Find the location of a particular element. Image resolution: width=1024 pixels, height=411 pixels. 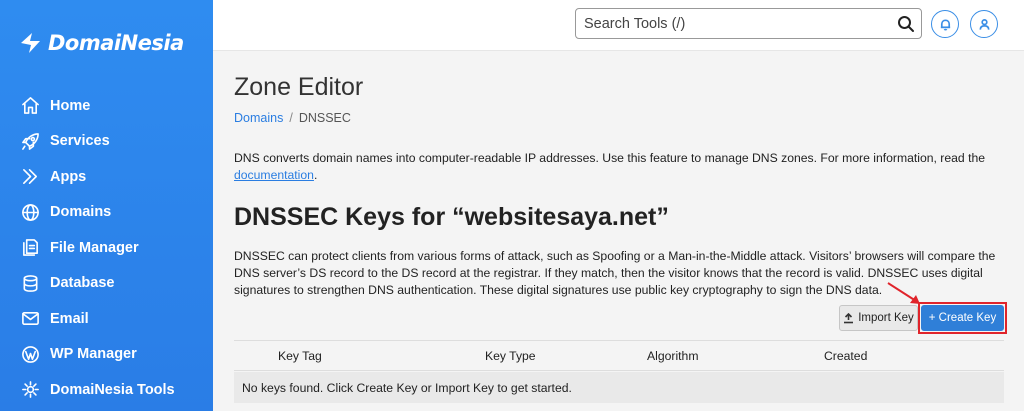

sidebar-item-label: WP Manager is located at coordinates (93, 354).